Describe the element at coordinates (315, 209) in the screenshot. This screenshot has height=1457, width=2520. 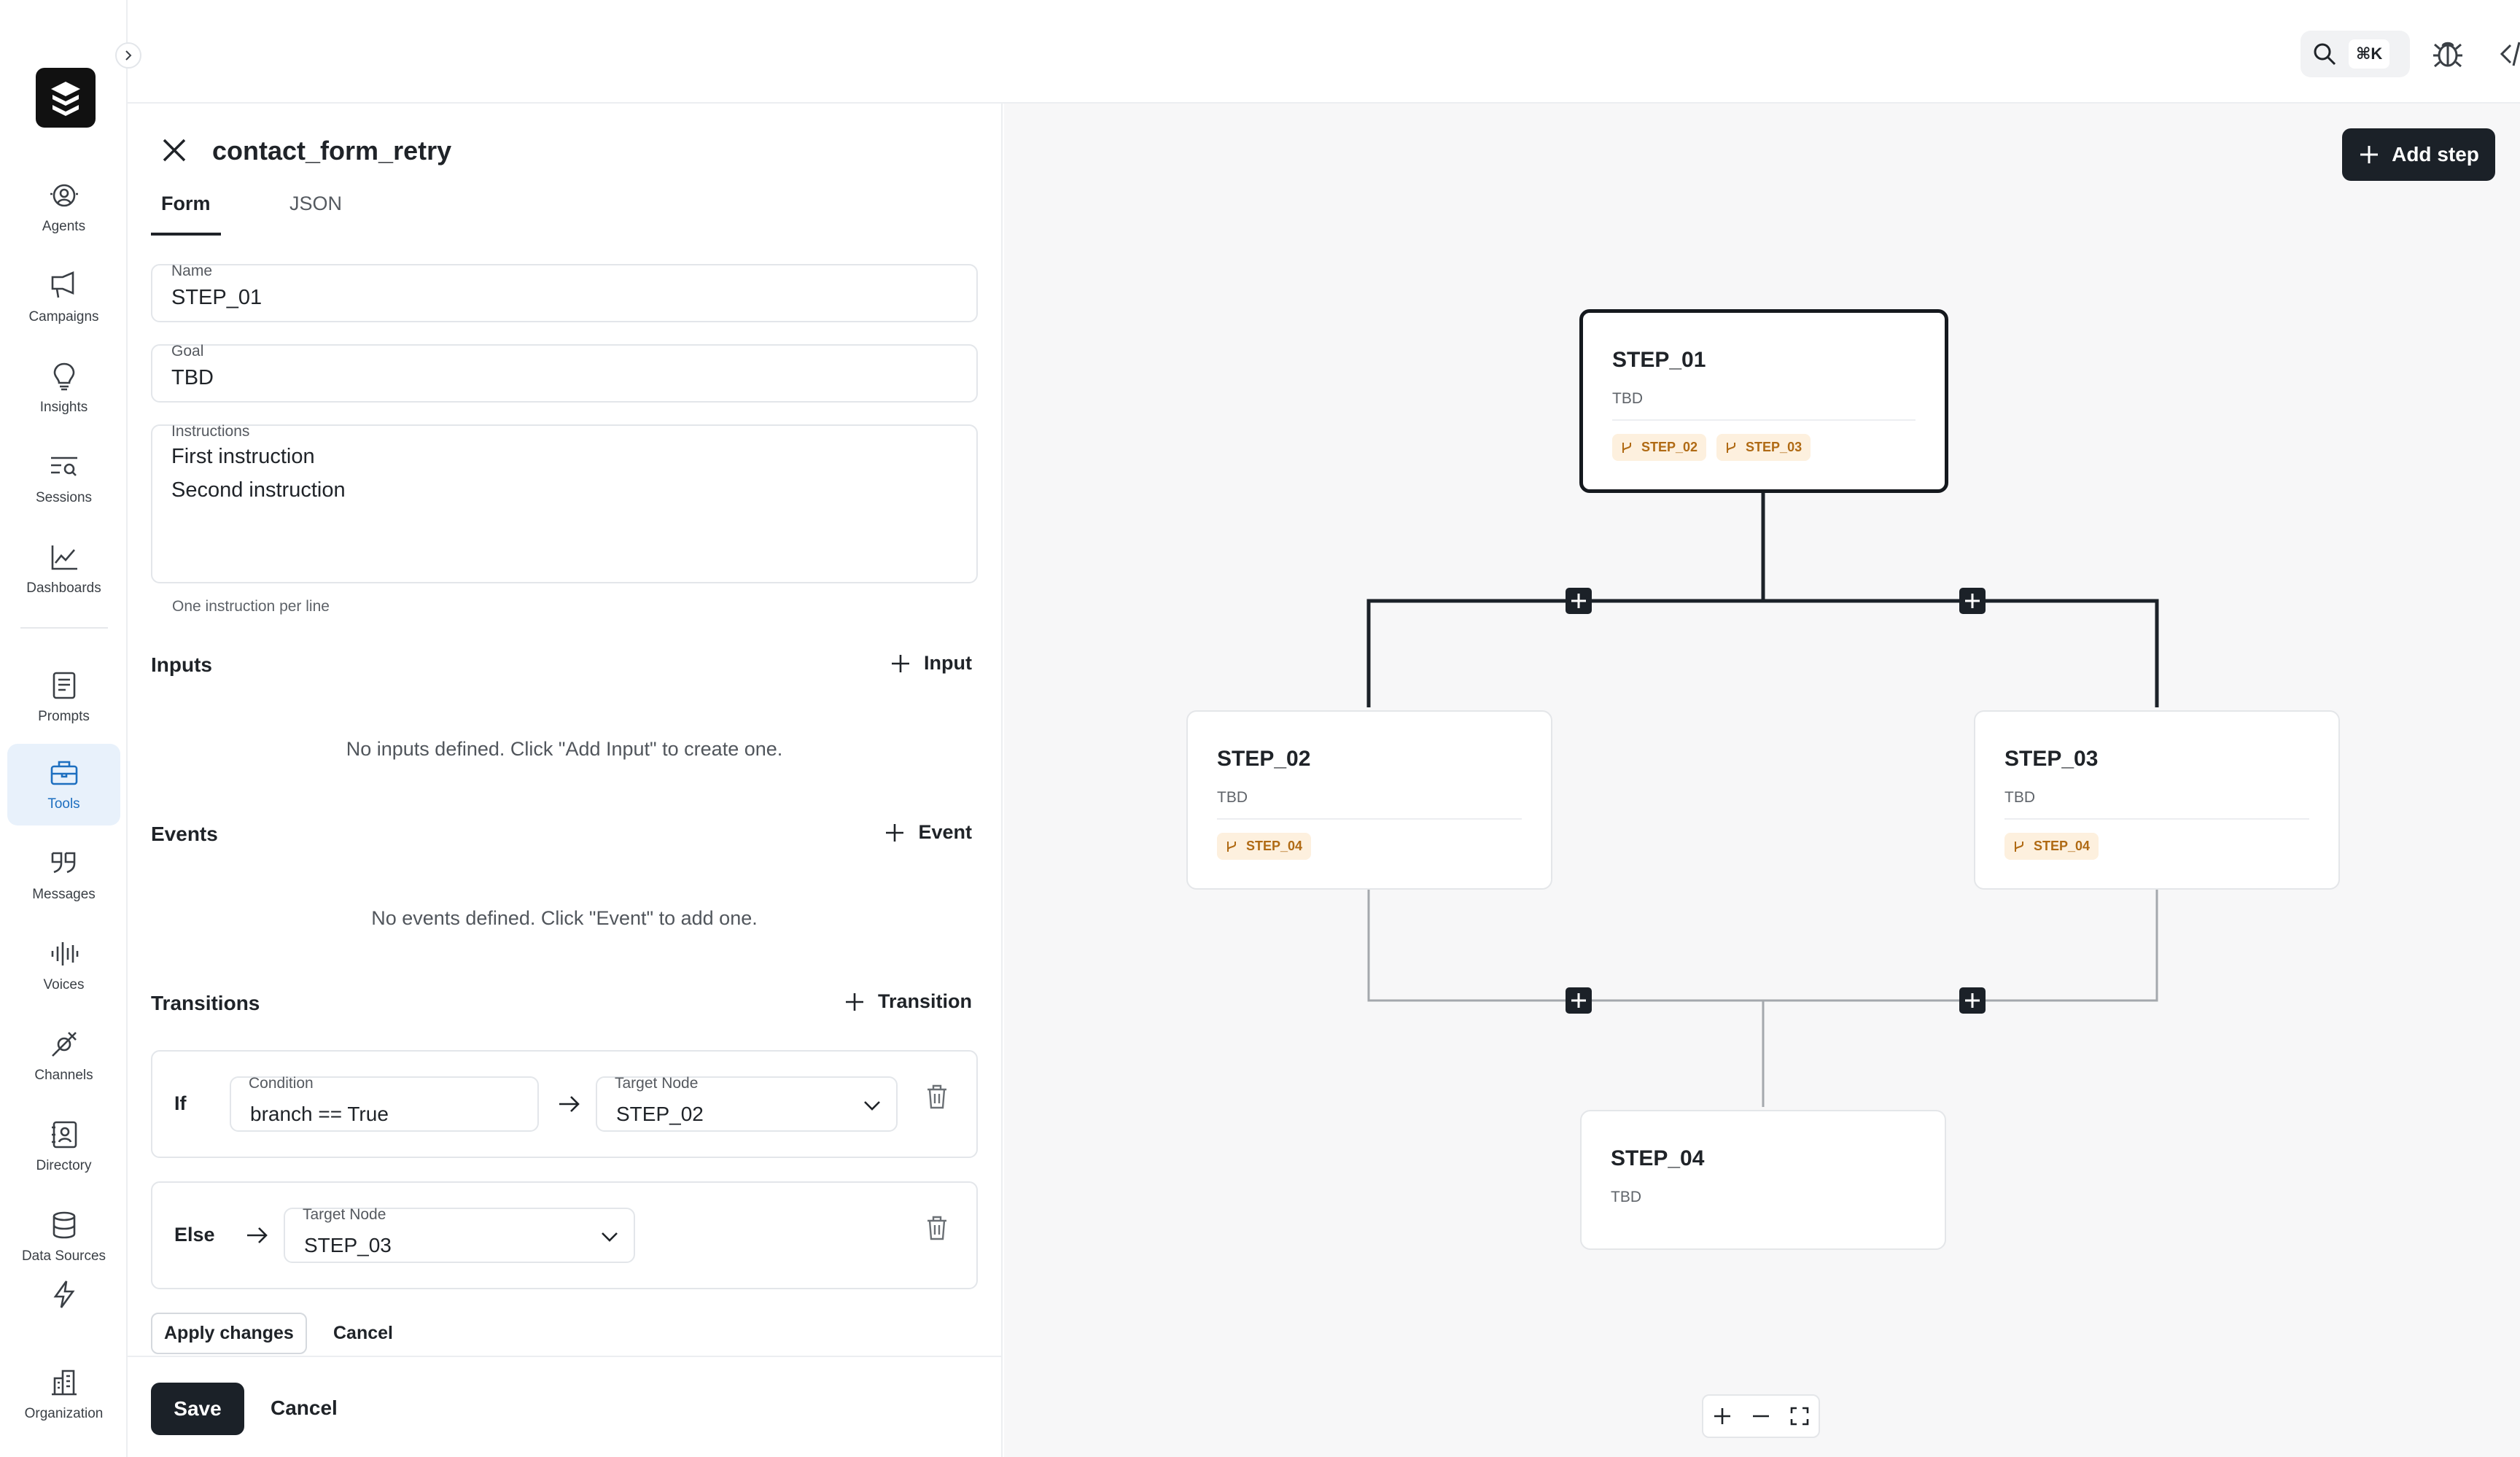
I see `tab-json: JSON` at that location.